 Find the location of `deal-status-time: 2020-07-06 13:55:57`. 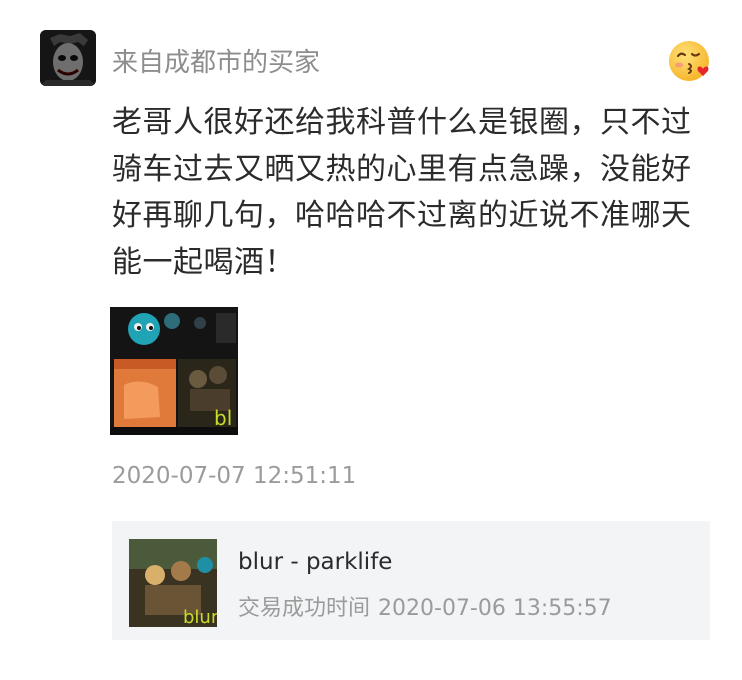

deal-status-time: 2020-07-06 13:55:57 is located at coordinates (495, 608).